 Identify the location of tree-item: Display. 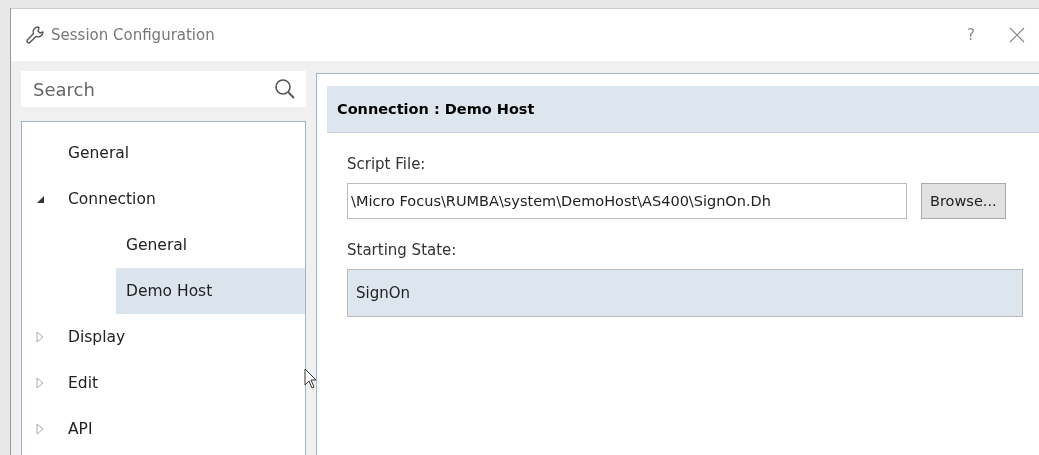
(181, 337).